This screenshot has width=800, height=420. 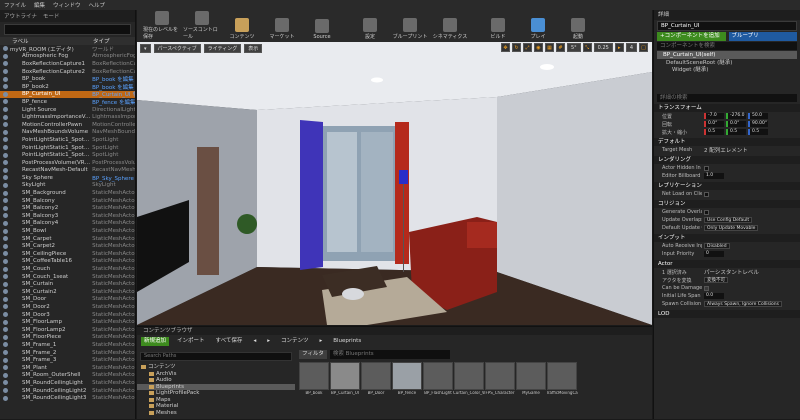 I want to click on launch-button: 起動, so click(x=578, y=29).